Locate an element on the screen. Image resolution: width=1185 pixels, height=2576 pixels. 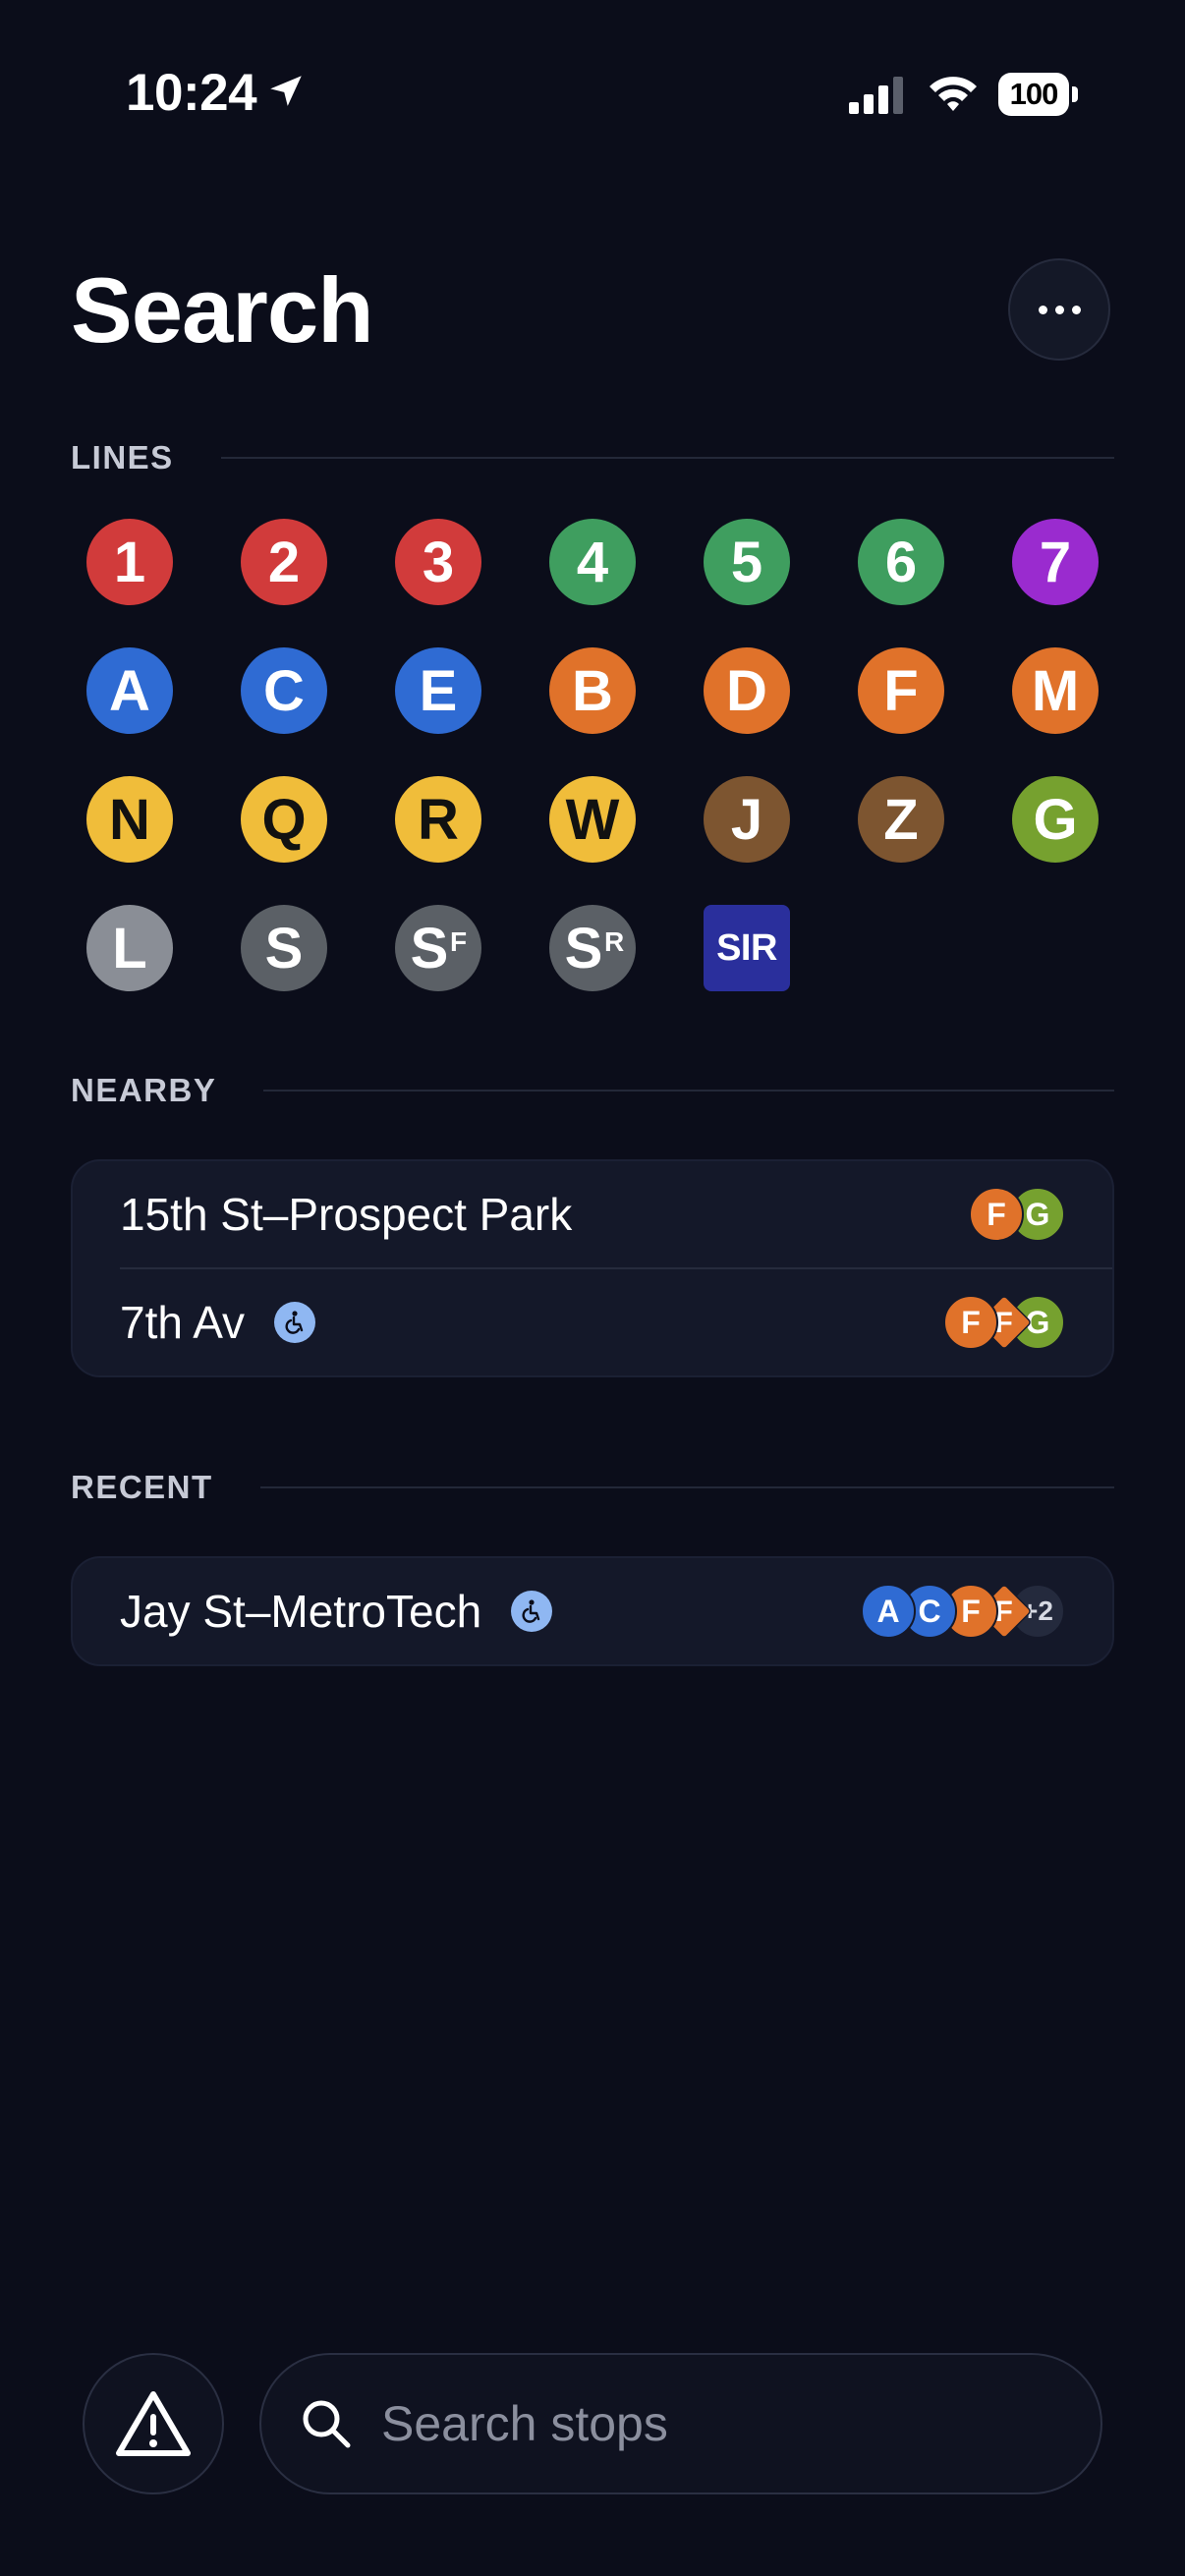
route-label: A is located at coordinates (888, 1611).